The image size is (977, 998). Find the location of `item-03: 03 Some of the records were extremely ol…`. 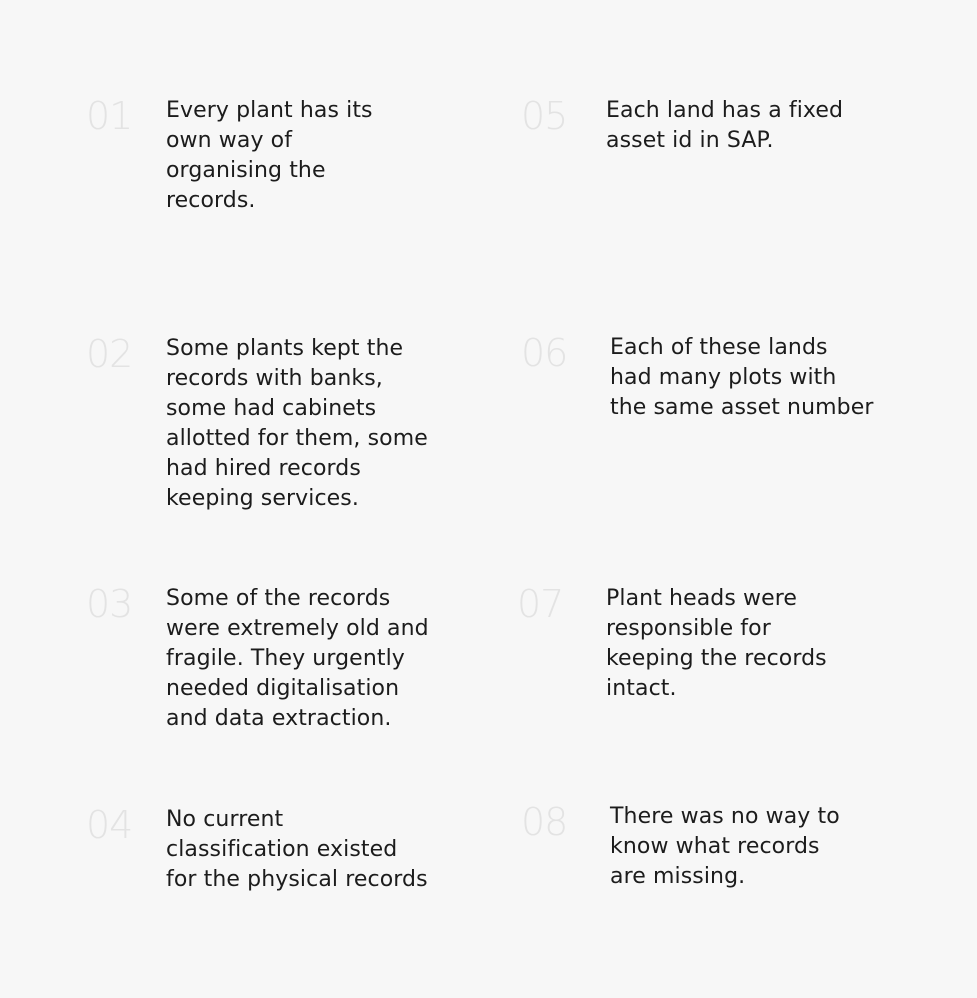

item-03: 03 Some of the records were extremely ol… is located at coordinates (286, 663).